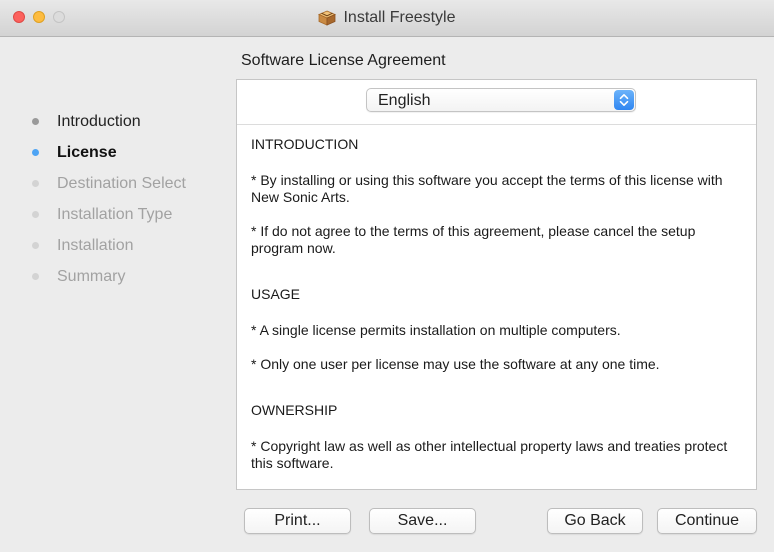 The image size is (774, 552). I want to click on step-installation: Installation, so click(109, 245).